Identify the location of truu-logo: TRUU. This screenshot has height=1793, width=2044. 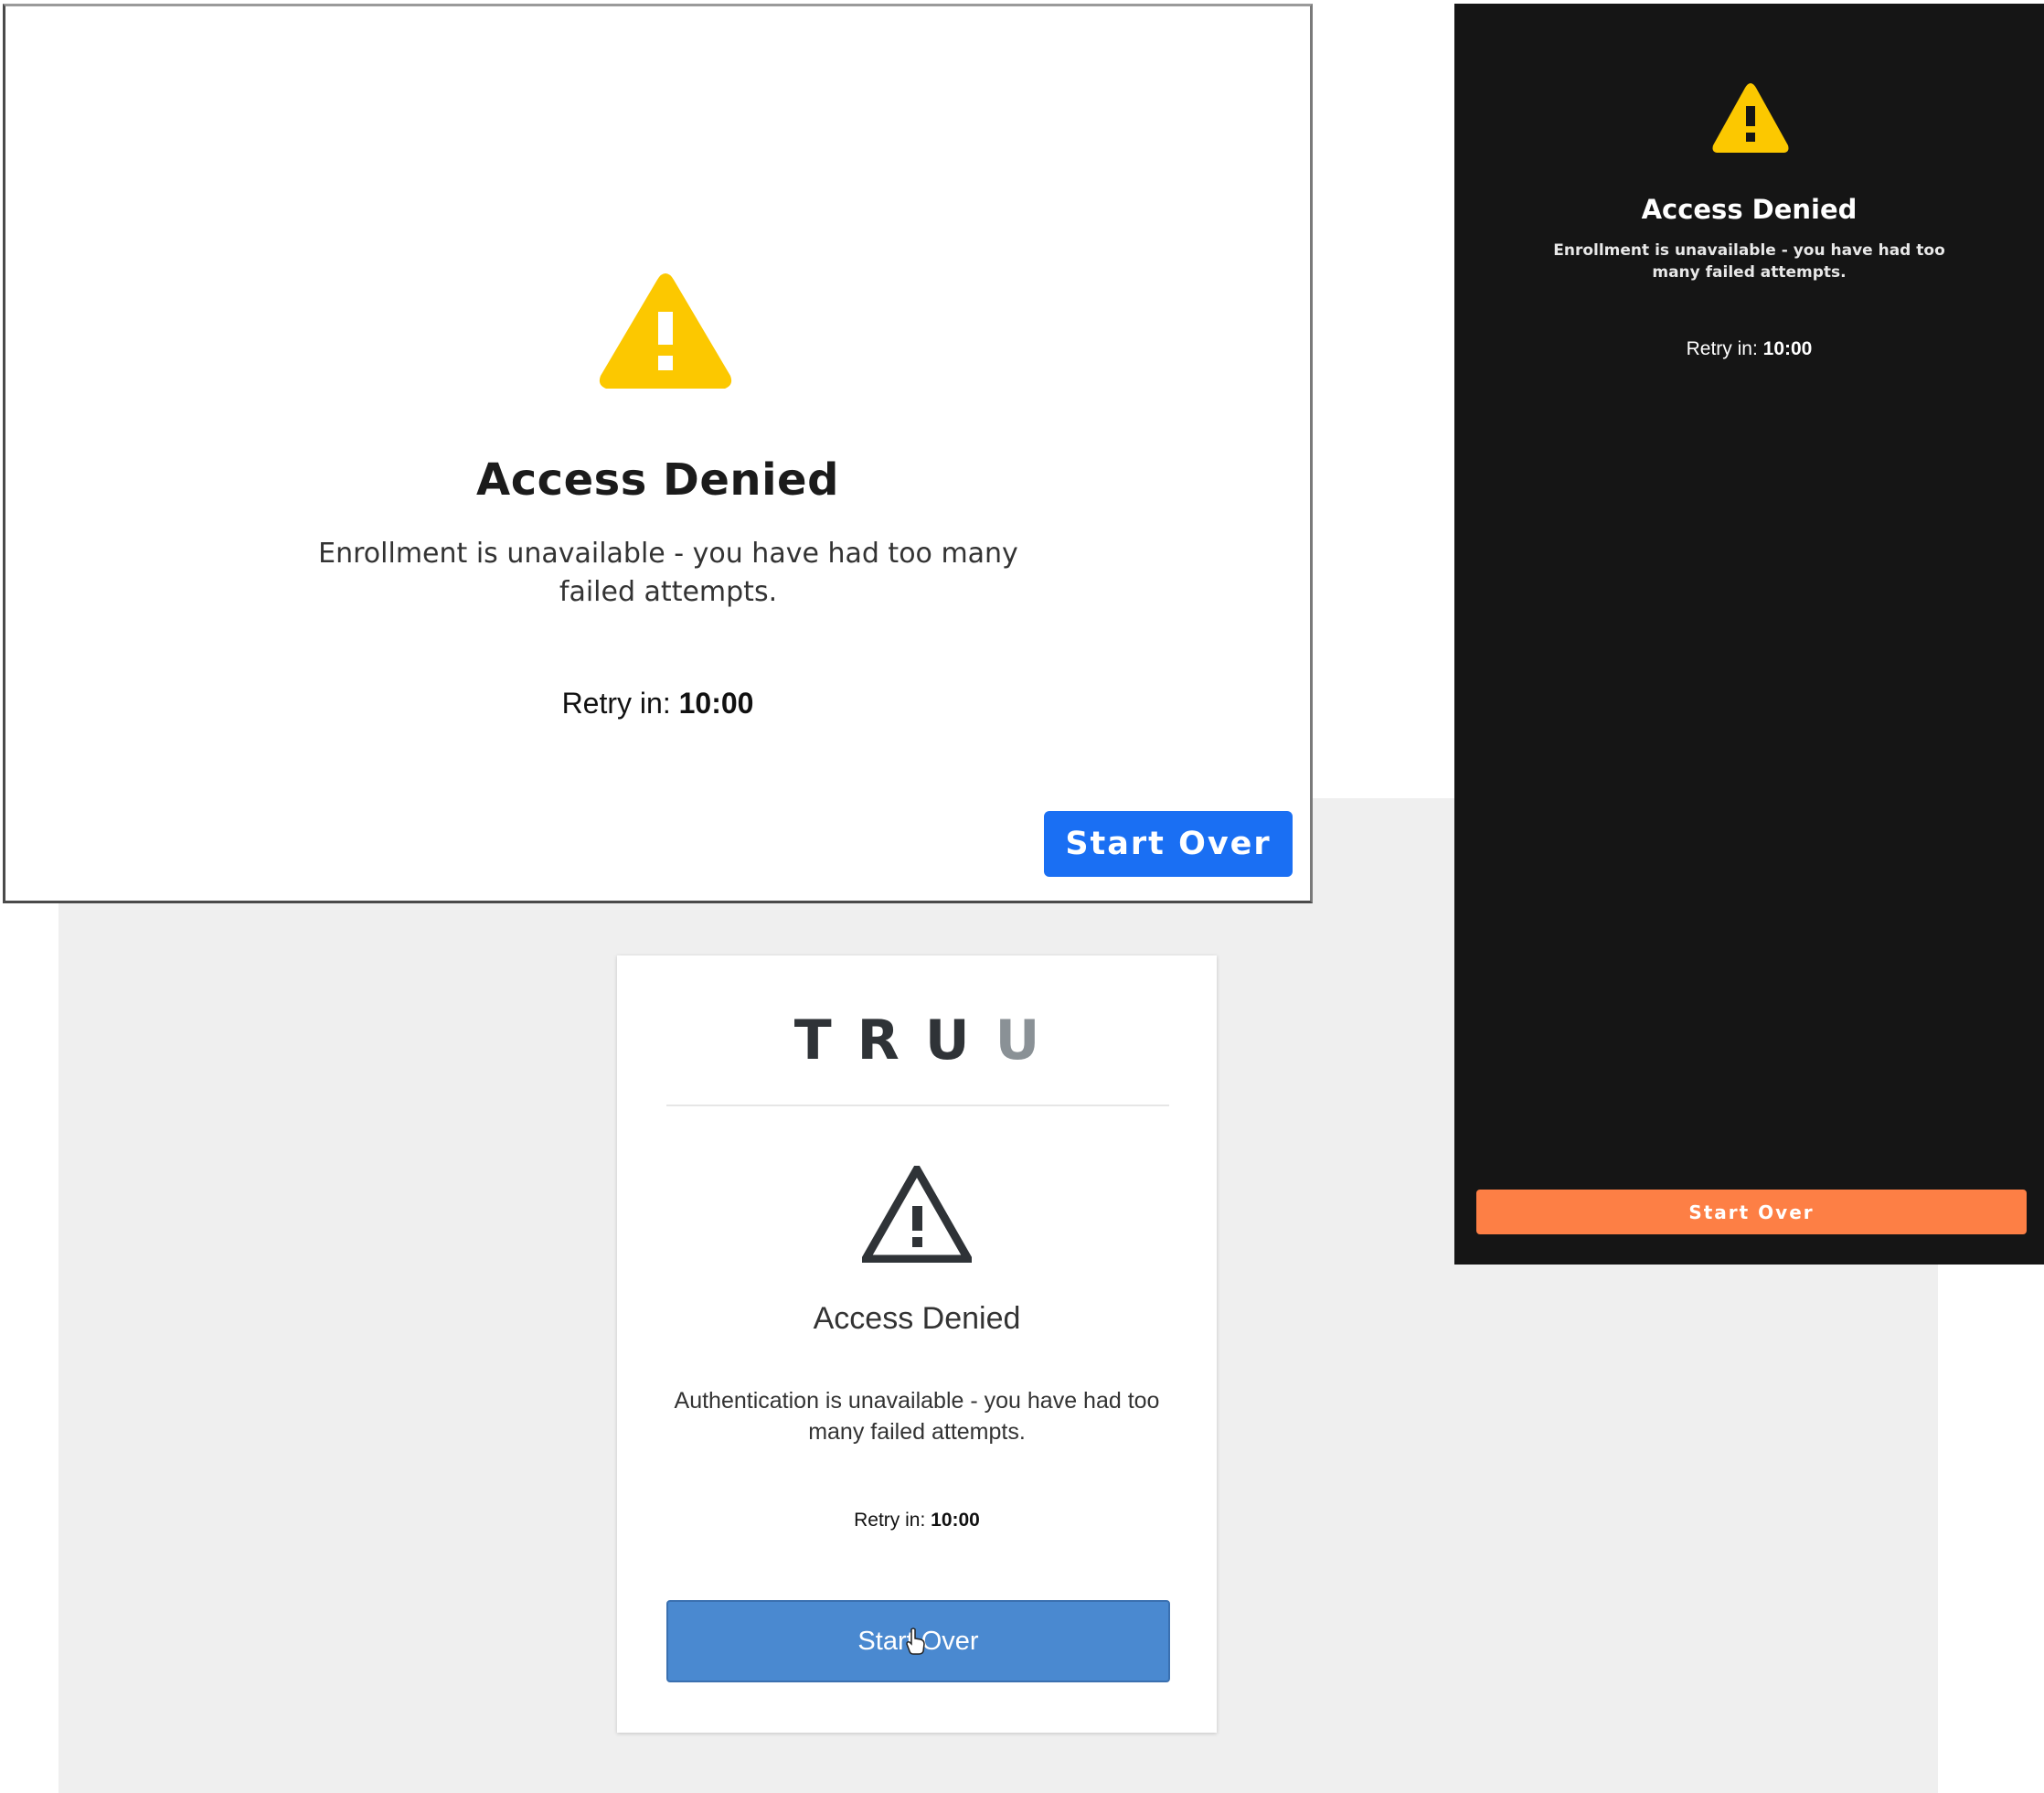
(929, 1041).